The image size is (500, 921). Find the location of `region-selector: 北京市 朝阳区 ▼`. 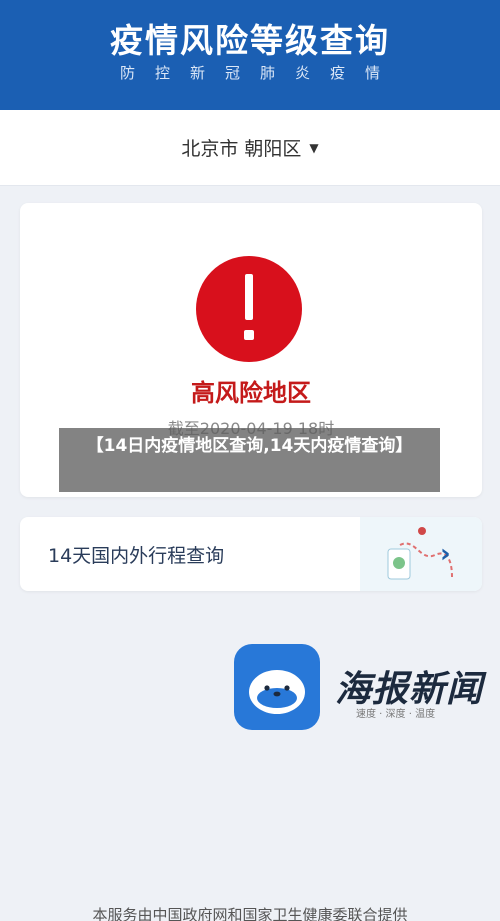

region-selector: 北京市 朝阳区 ▼ is located at coordinates (250, 148).